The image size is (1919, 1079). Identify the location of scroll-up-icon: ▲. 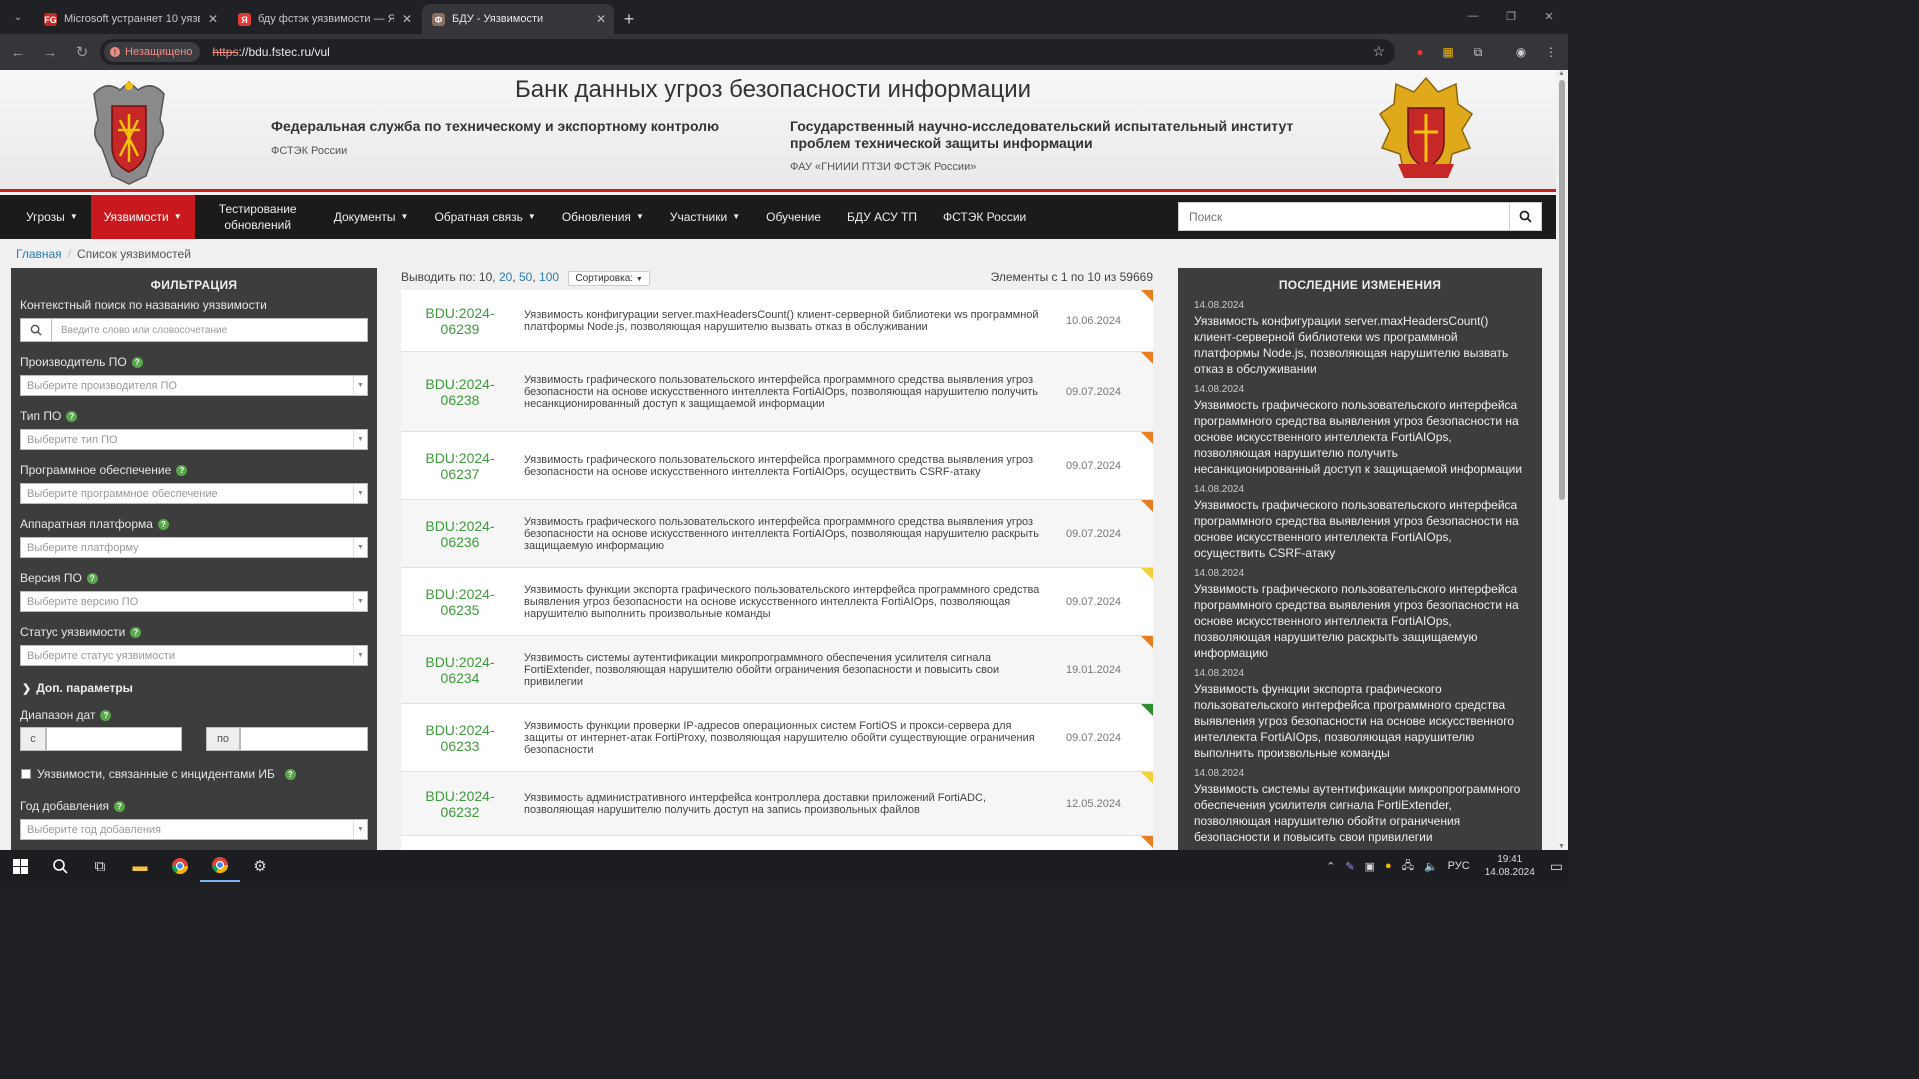
(1561, 73).